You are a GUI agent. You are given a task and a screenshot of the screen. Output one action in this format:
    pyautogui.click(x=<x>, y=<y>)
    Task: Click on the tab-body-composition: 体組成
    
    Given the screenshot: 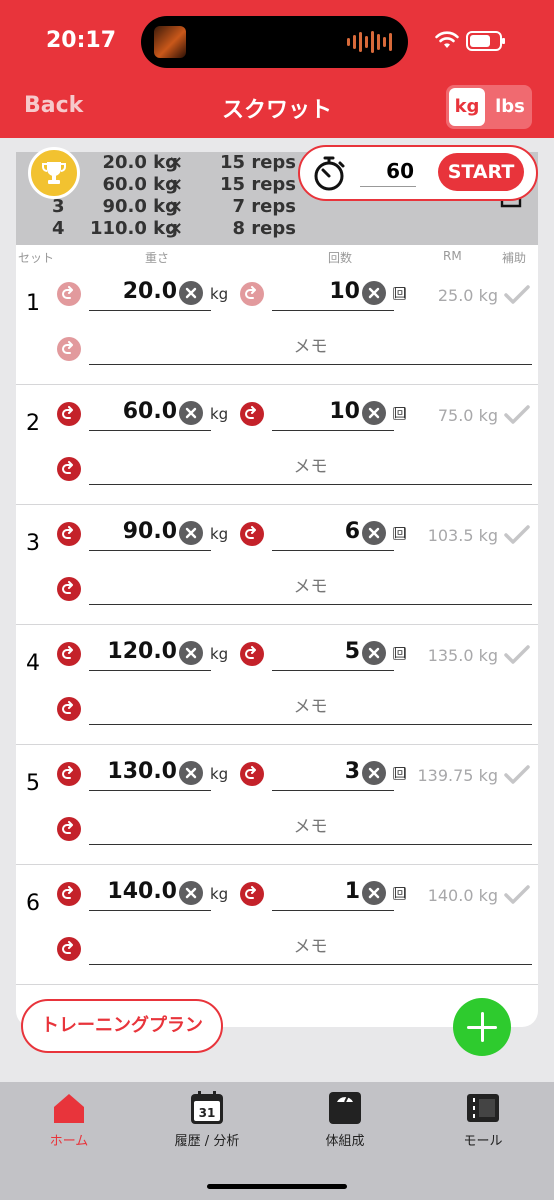 What is the action you would take?
    pyautogui.click(x=345, y=1119)
    